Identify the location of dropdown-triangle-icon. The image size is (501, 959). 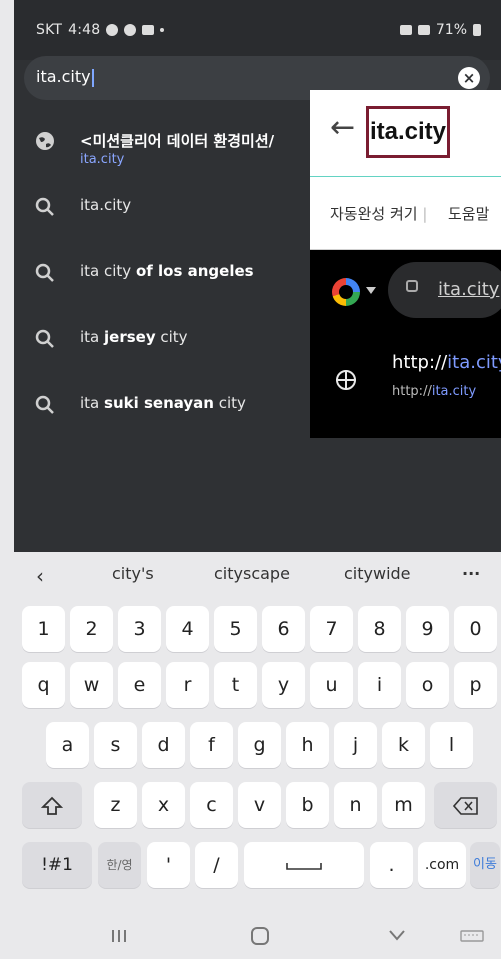
(371, 290).